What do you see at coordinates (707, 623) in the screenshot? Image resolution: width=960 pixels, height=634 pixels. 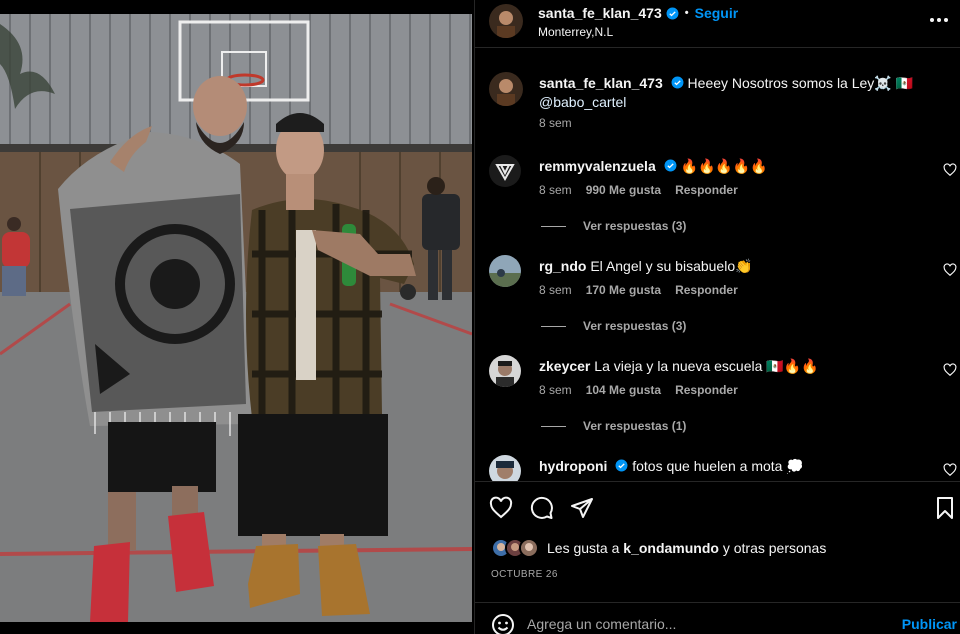 I see `comment-input` at bounding box center [707, 623].